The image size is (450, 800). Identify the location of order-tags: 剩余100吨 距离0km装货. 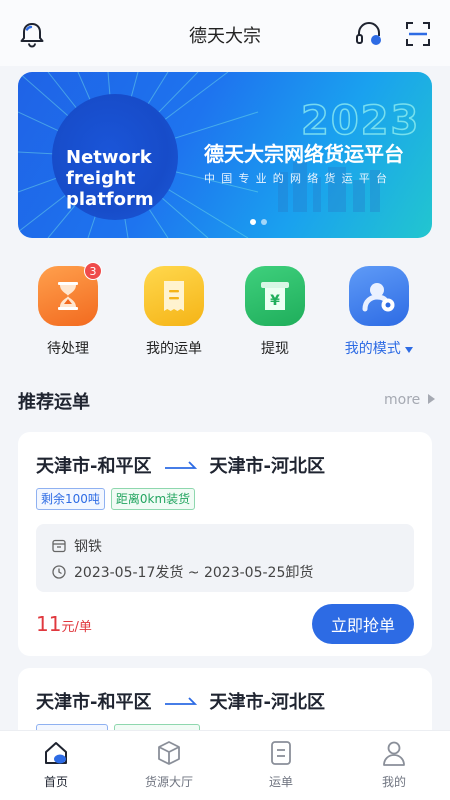
(116, 499).